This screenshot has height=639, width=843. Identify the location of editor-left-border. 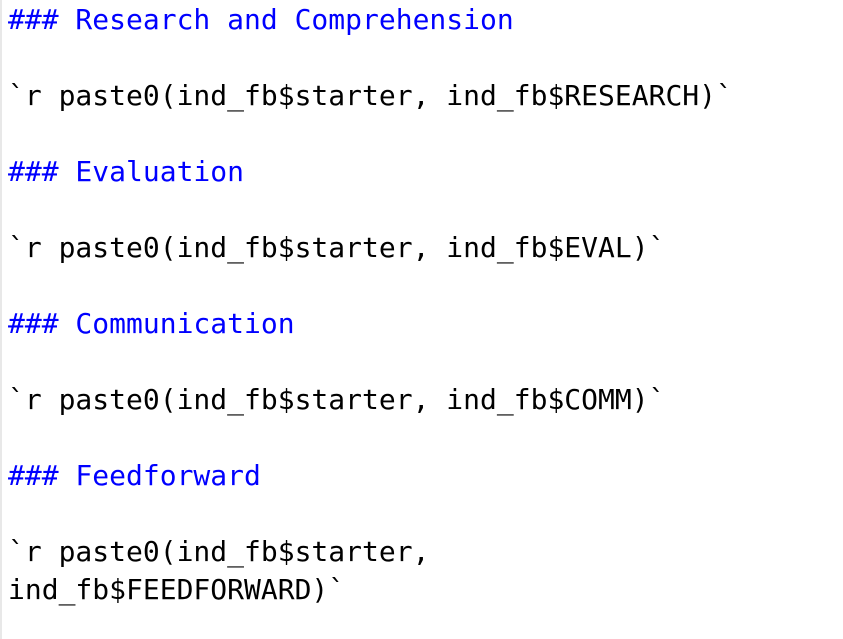
(1, 319).